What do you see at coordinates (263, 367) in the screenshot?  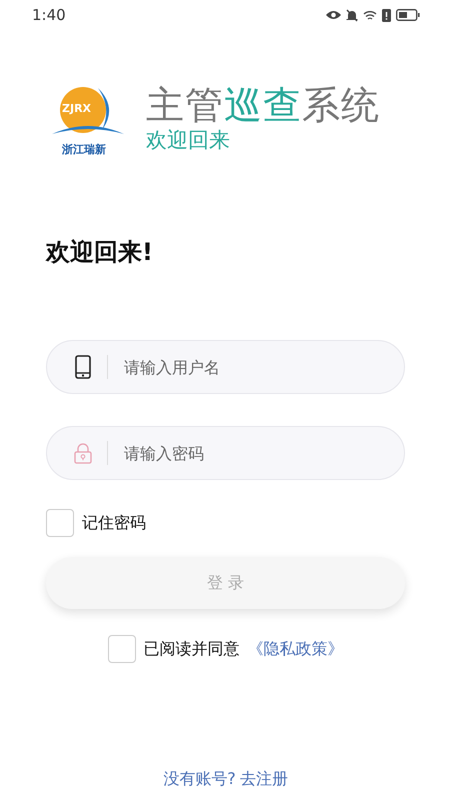 I see `username-input: 请输入用户名` at bounding box center [263, 367].